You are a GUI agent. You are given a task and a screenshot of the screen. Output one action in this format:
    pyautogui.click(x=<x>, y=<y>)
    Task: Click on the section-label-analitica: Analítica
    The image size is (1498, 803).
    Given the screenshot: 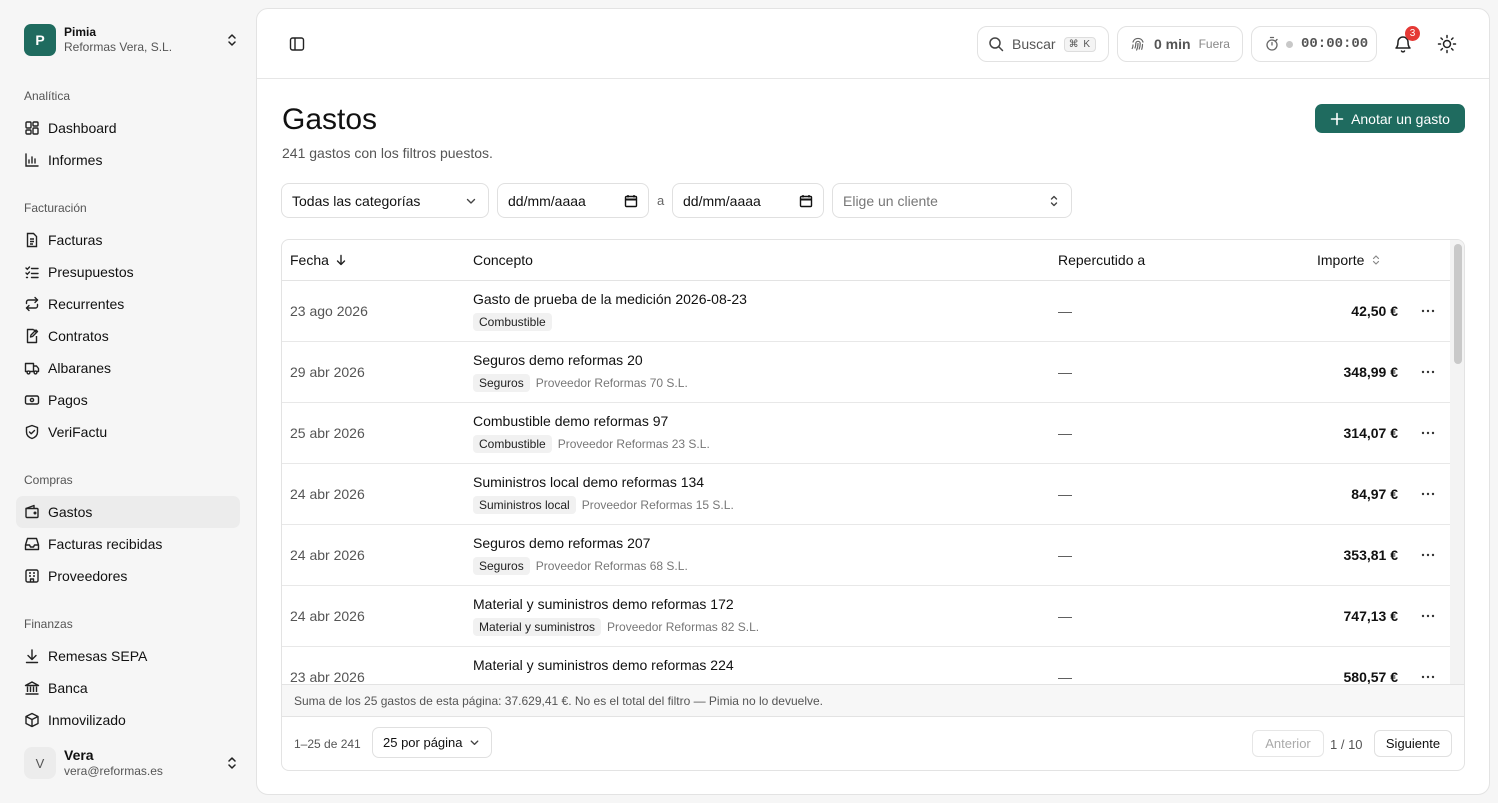 What is the action you would take?
    pyautogui.click(x=47, y=96)
    